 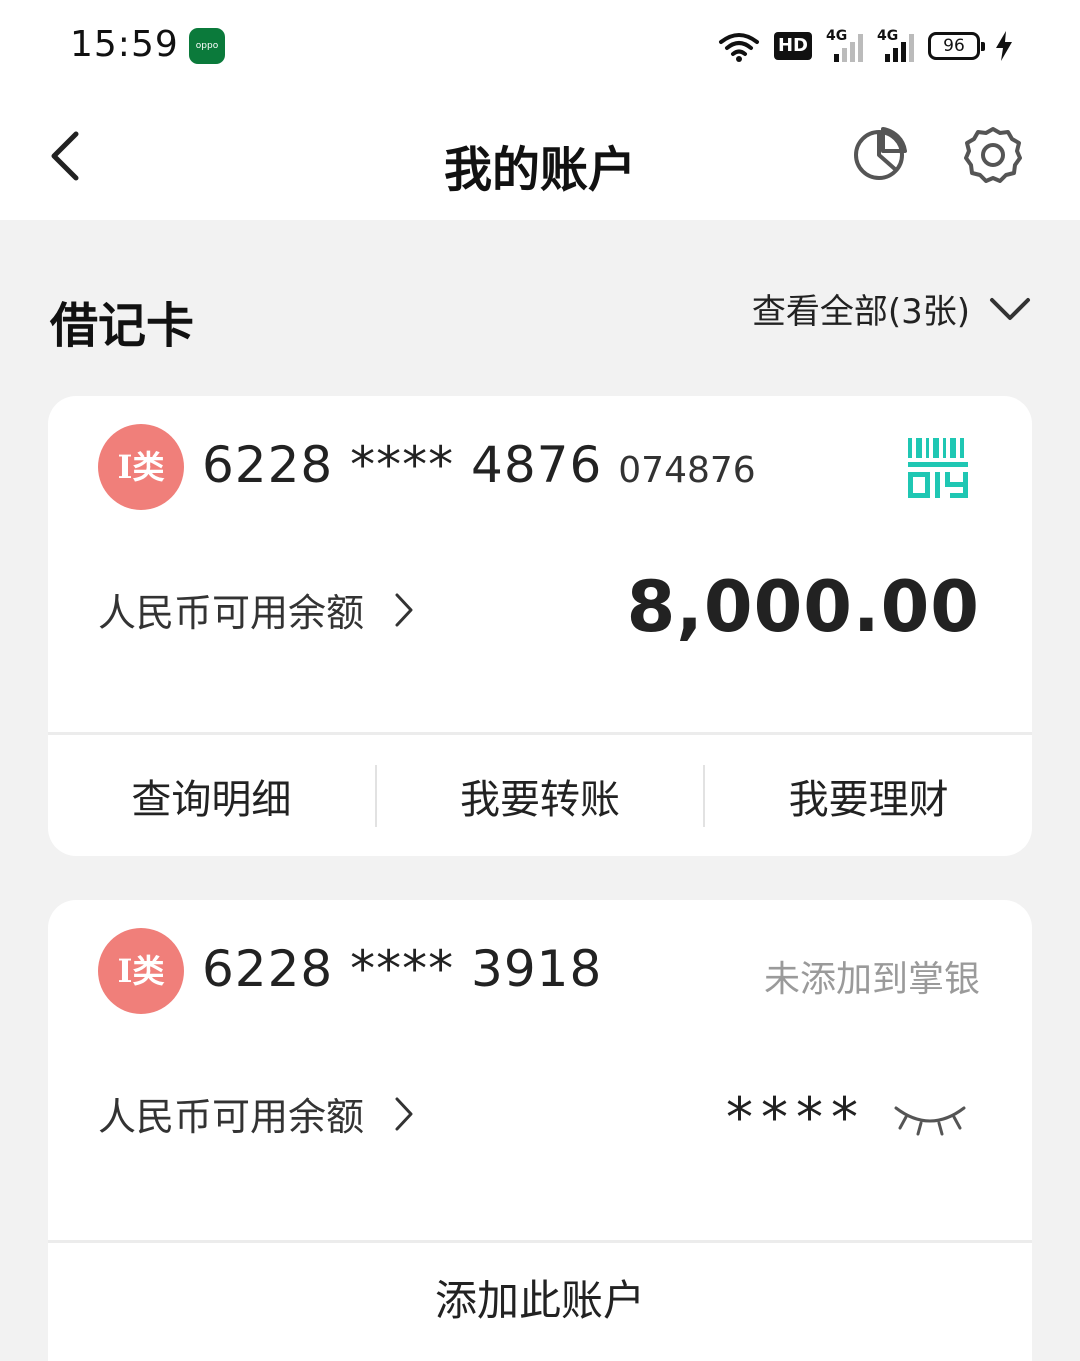 I want to click on card-number: 6228 **** 4876 074876, so click(x=479, y=465).